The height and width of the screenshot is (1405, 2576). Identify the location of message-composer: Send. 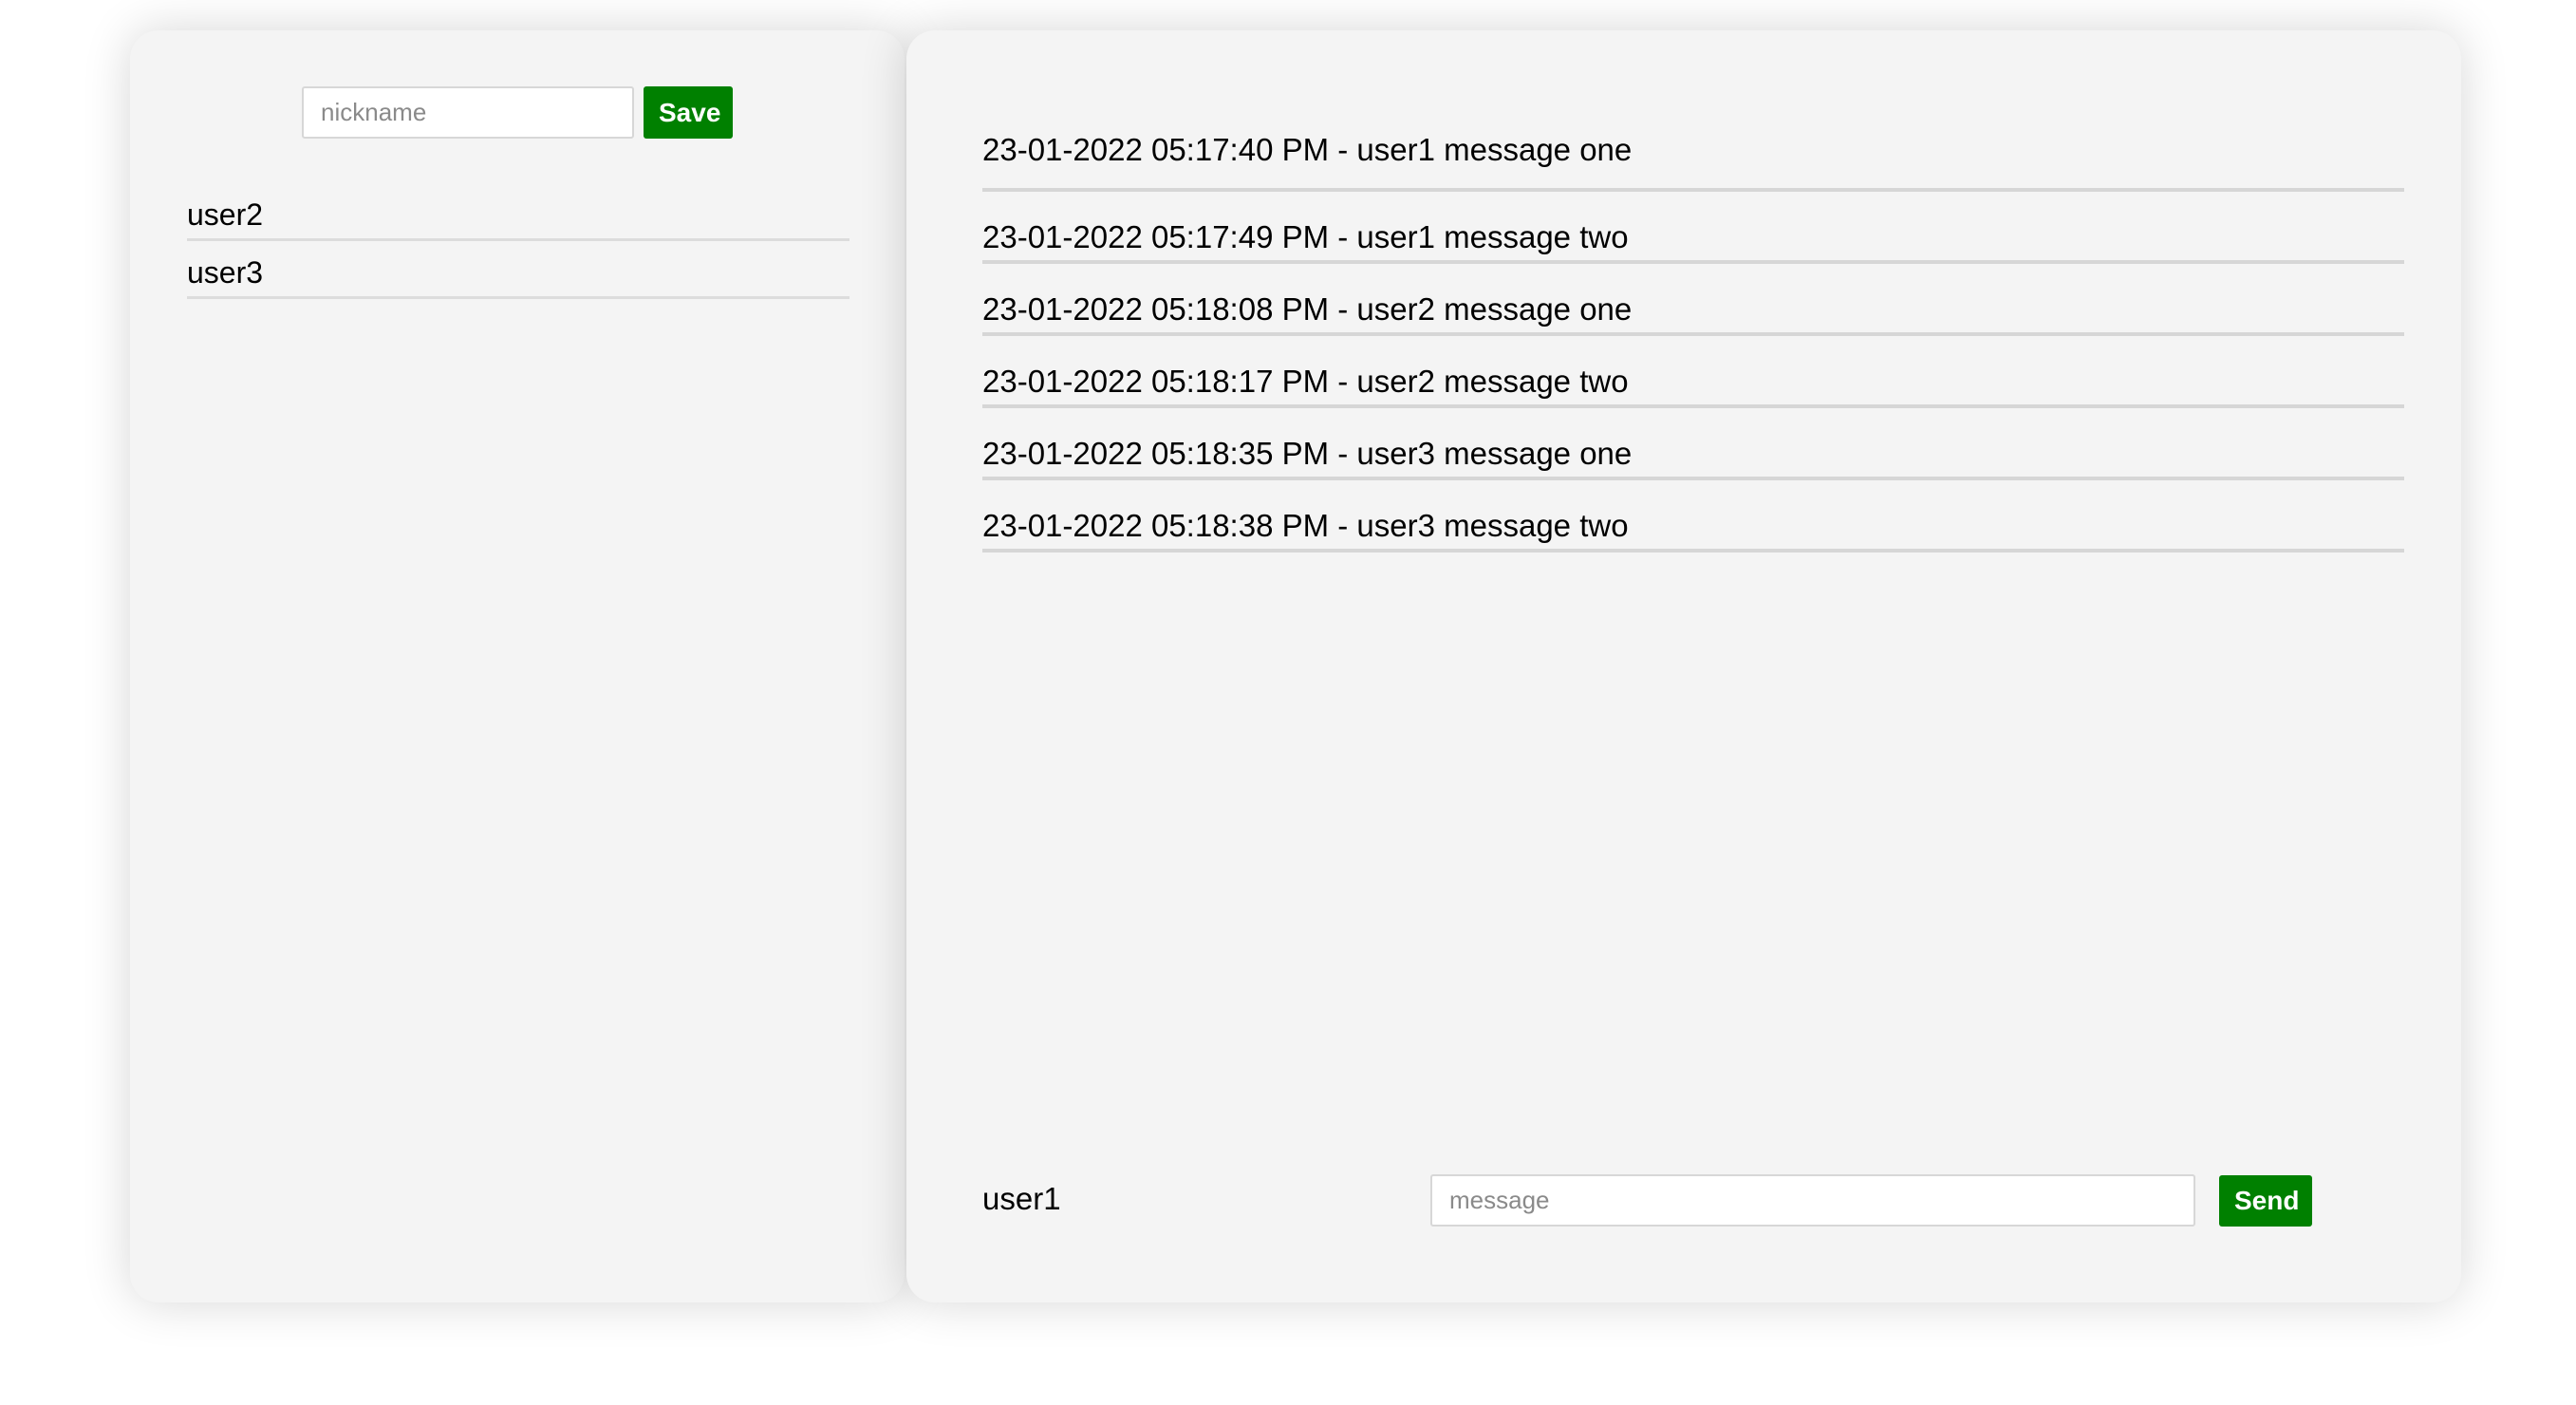
(1871, 1200).